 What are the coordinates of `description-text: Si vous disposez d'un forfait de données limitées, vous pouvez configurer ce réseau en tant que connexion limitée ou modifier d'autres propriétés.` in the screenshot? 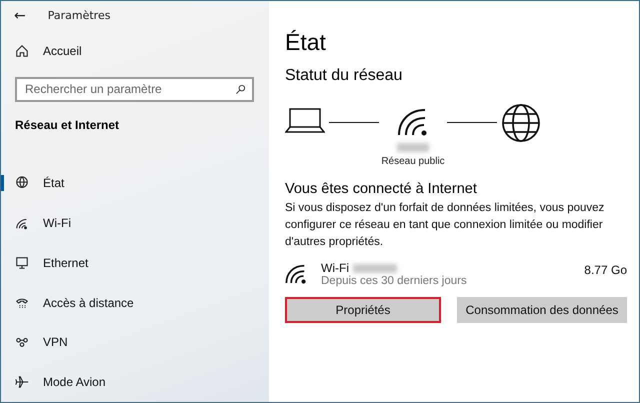 It's located at (445, 225).